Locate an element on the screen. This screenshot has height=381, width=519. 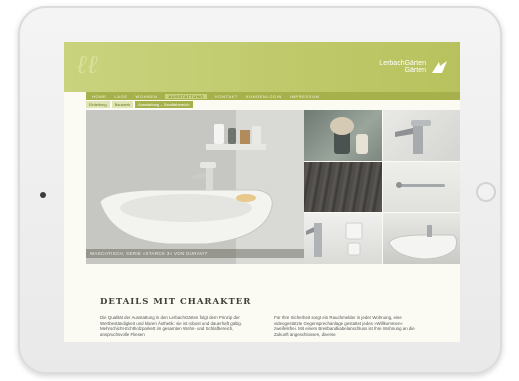
nav-item-home: Home is located at coordinates (99, 96).